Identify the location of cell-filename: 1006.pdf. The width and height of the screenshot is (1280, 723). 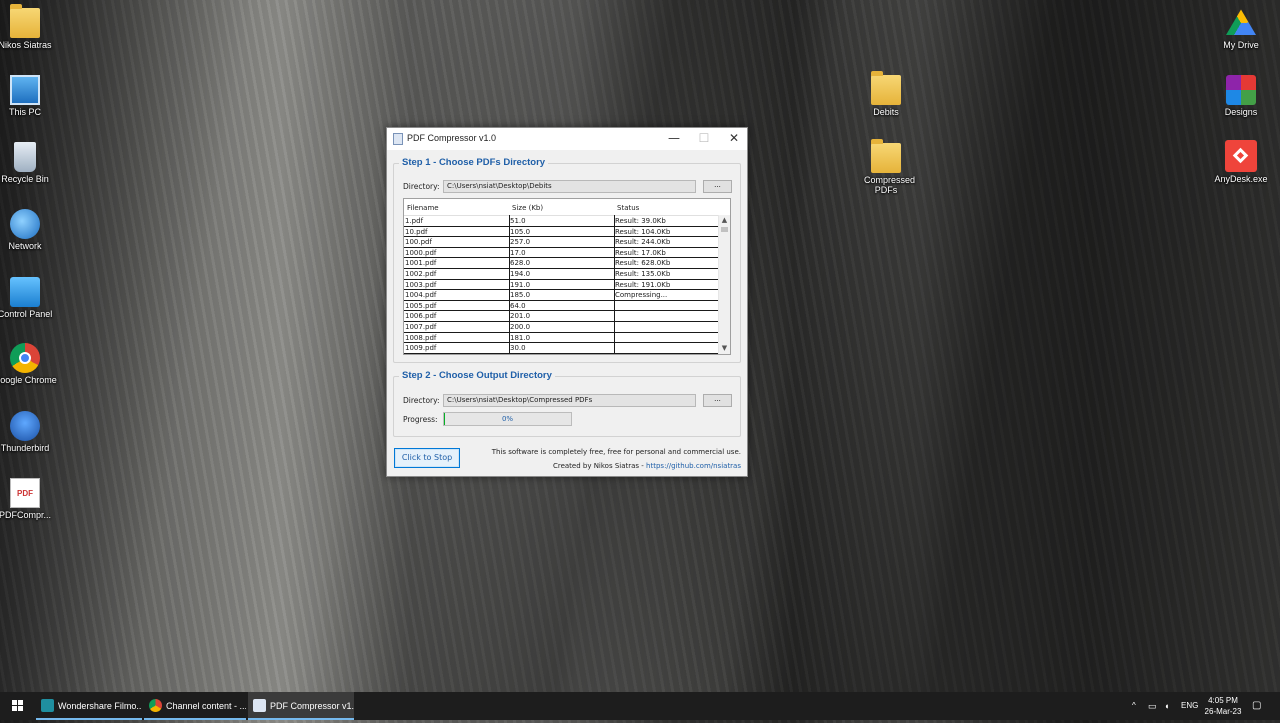
(421, 316).